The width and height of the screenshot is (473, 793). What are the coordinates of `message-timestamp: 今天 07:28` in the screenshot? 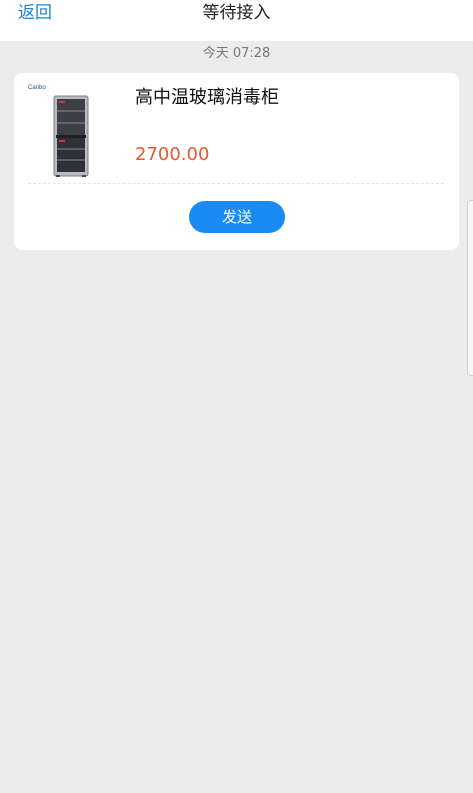 It's located at (236, 53).